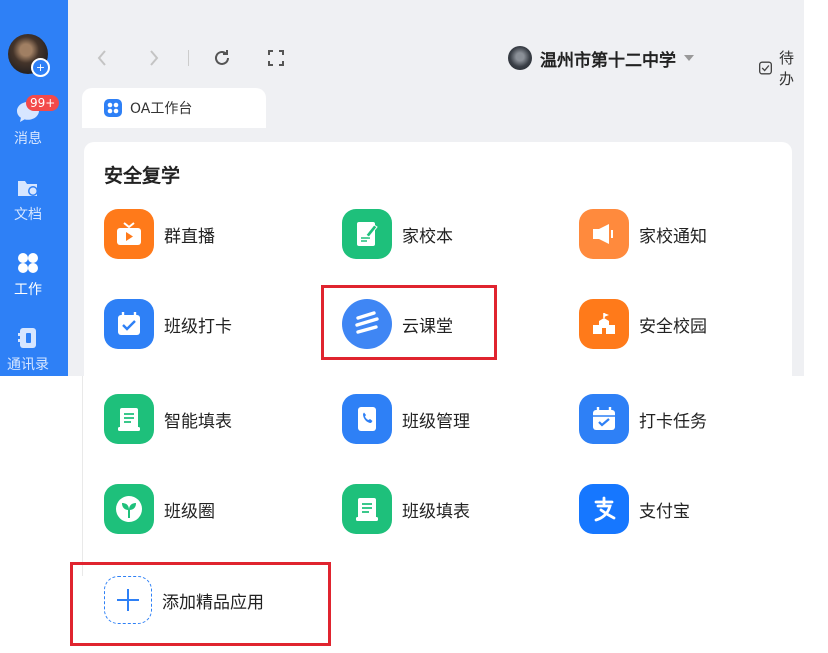 Image resolution: width=828 pixels, height=653 pixels. I want to click on calendar-check-icon, so click(129, 324).